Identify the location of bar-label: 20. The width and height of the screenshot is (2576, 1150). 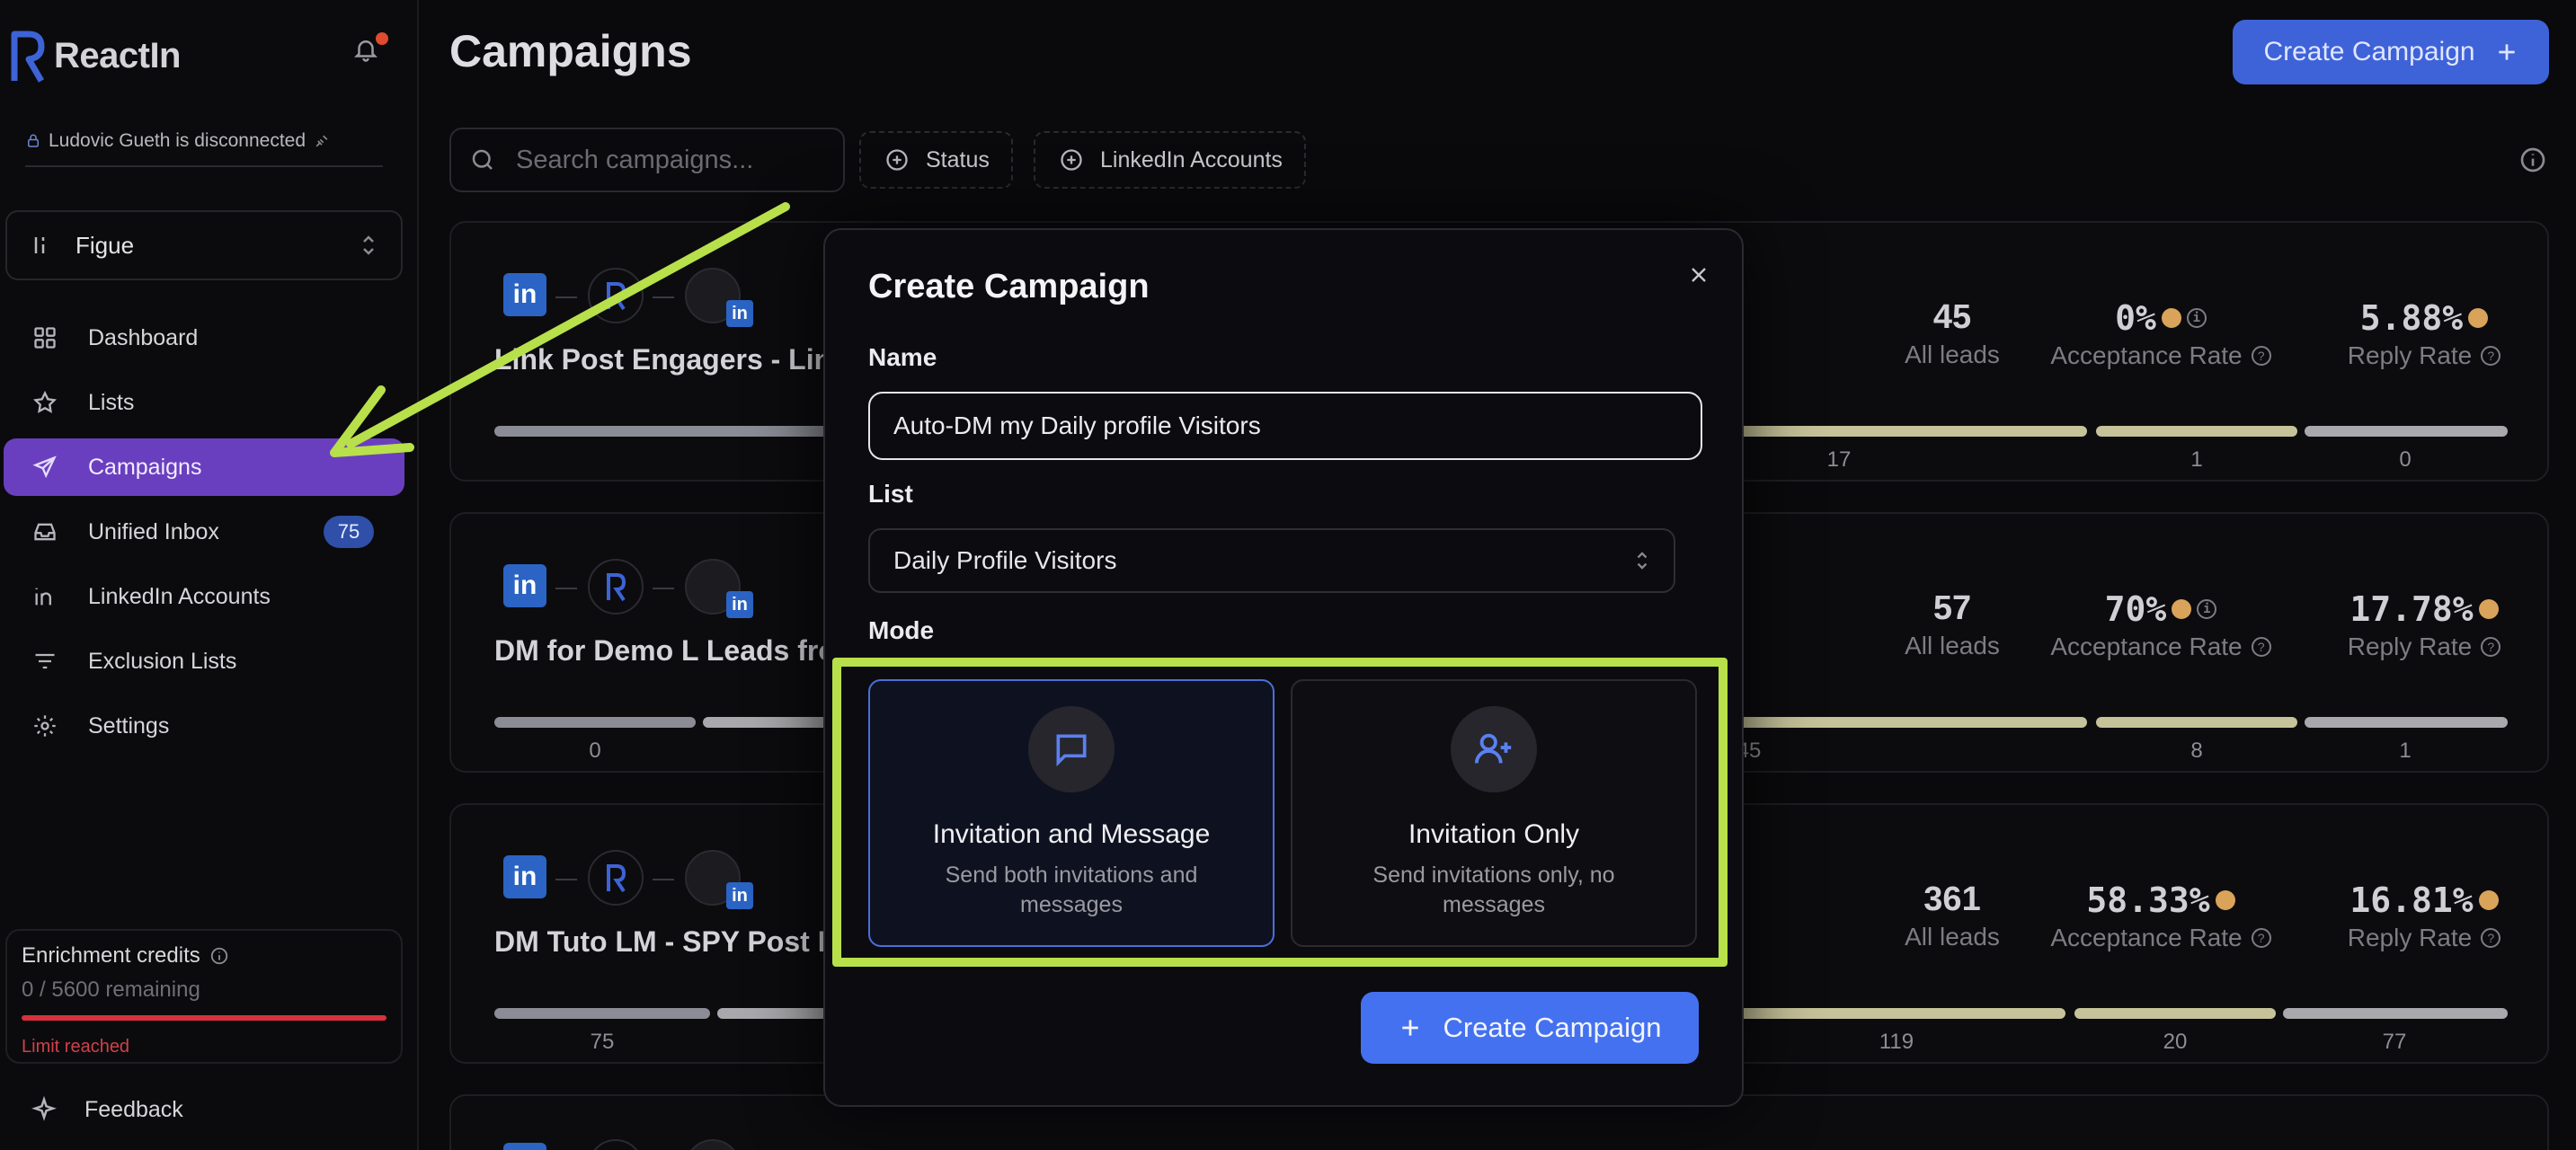
(2175, 1042).